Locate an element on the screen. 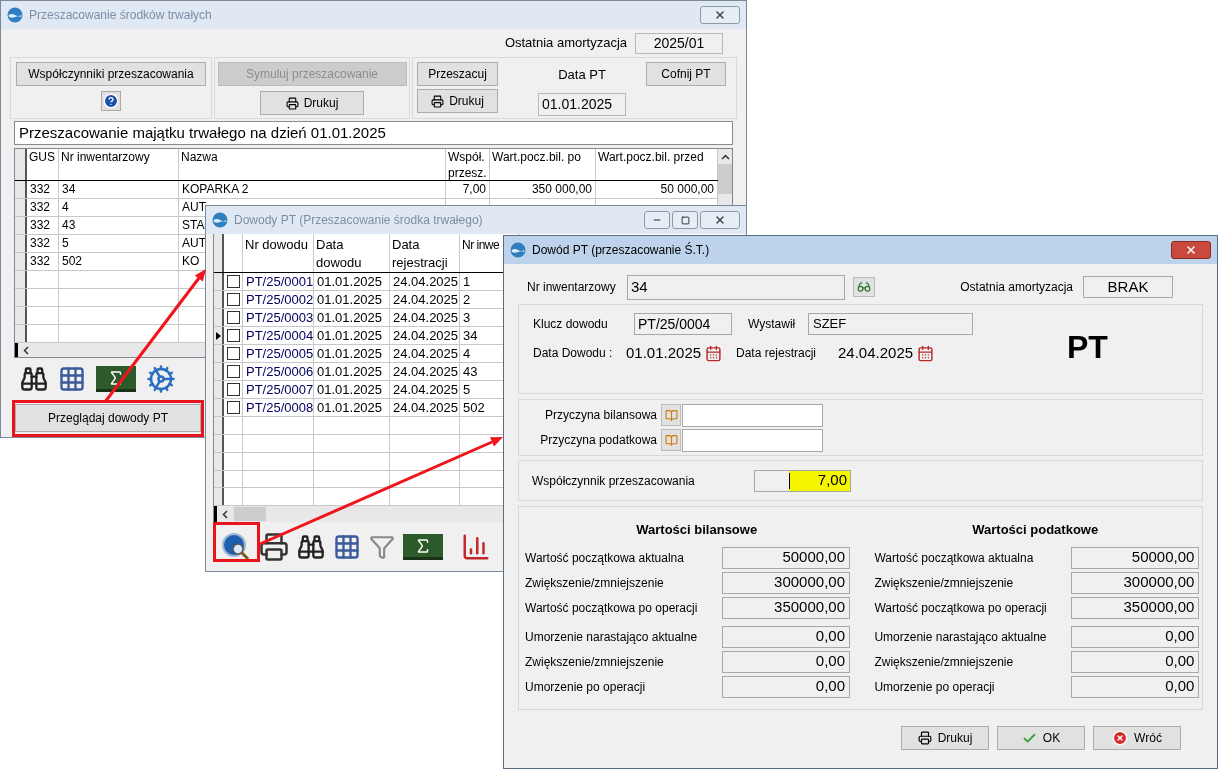 The width and height of the screenshot is (1218, 769). column-header: Nr inwentarzowy is located at coordinates (118, 157).